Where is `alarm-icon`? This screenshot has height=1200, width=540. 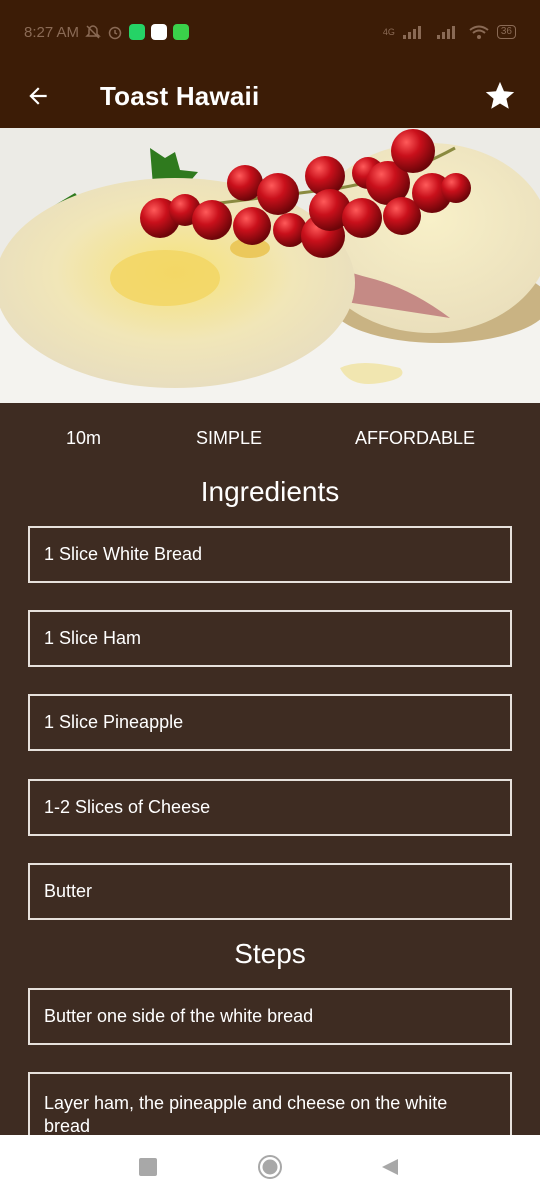
alarm-icon is located at coordinates (115, 32).